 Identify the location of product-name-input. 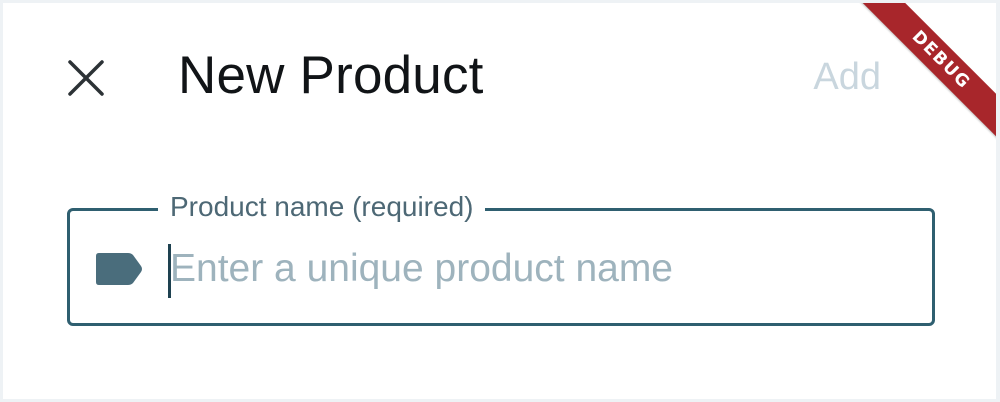
(540, 269).